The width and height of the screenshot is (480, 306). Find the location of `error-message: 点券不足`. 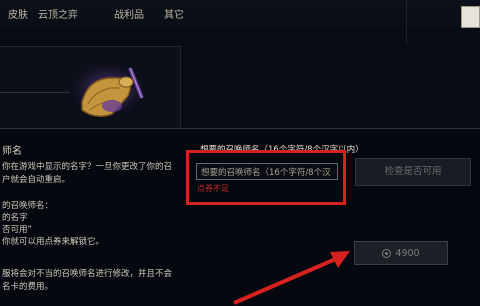

error-message: 点券不足 is located at coordinates (213, 188).